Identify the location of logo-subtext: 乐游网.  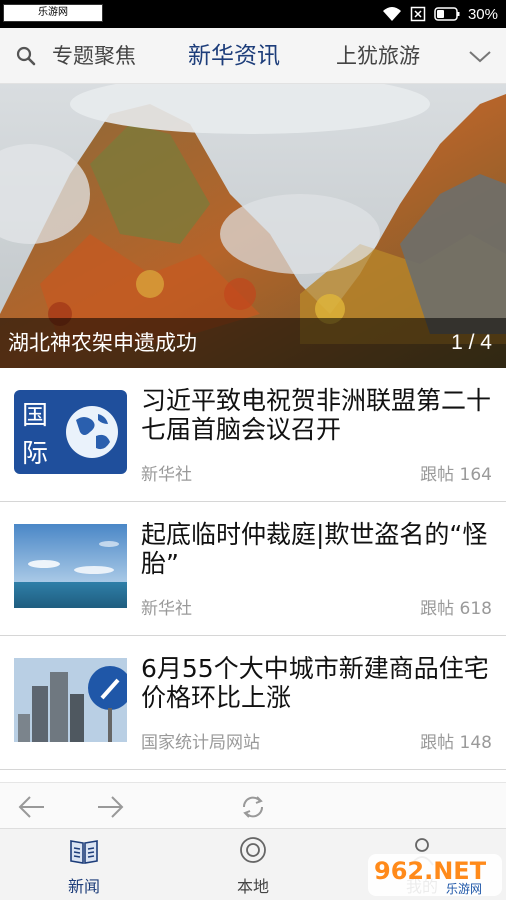
(464, 889).